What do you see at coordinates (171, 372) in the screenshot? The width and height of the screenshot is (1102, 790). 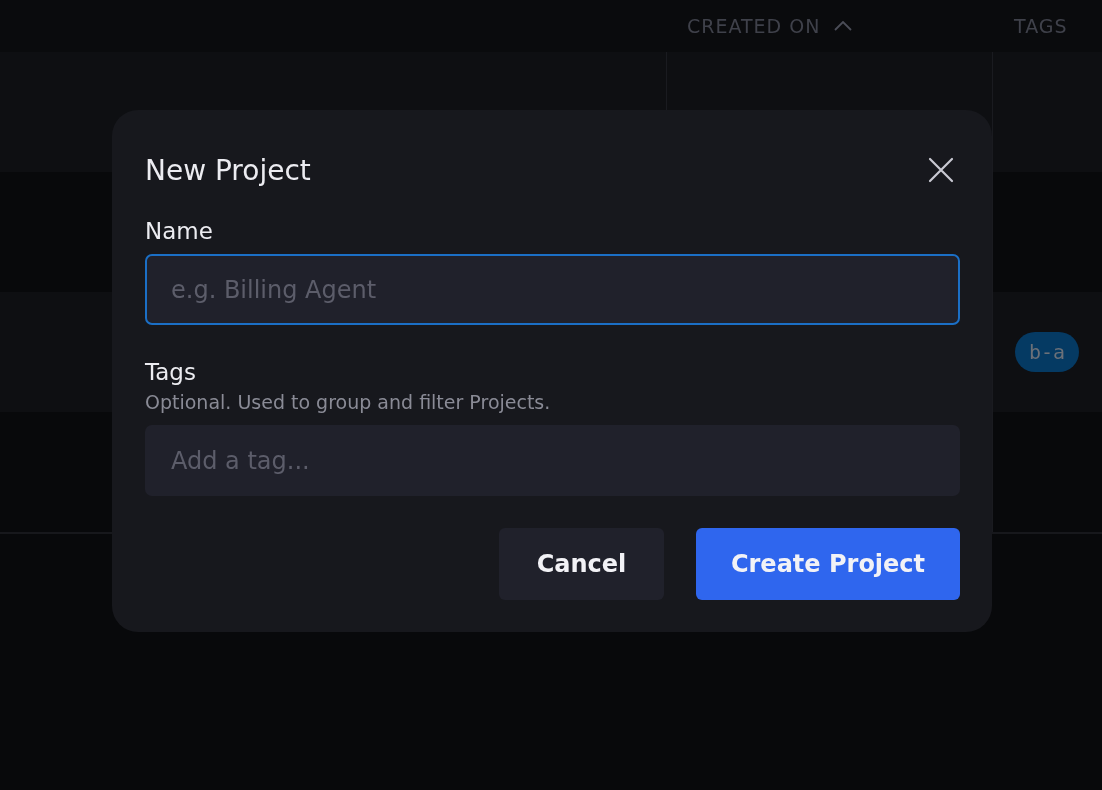 I see `field-label: Tags` at bounding box center [171, 372].